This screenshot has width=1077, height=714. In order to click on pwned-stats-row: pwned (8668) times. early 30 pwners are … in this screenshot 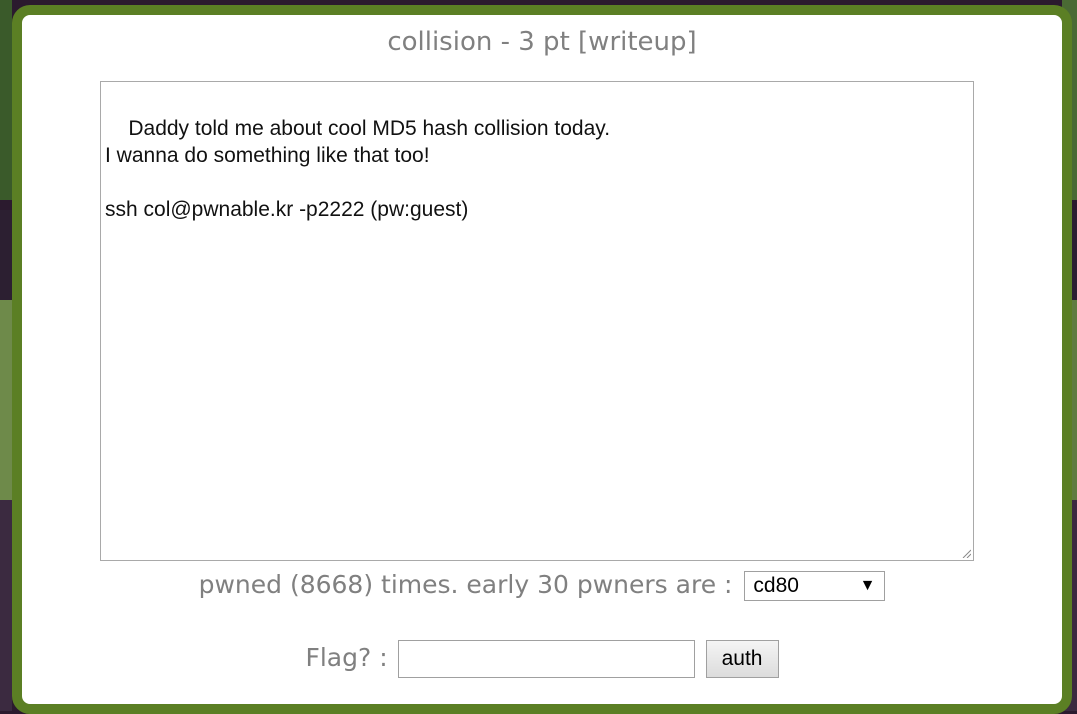, I will do `click(542, 585)`.